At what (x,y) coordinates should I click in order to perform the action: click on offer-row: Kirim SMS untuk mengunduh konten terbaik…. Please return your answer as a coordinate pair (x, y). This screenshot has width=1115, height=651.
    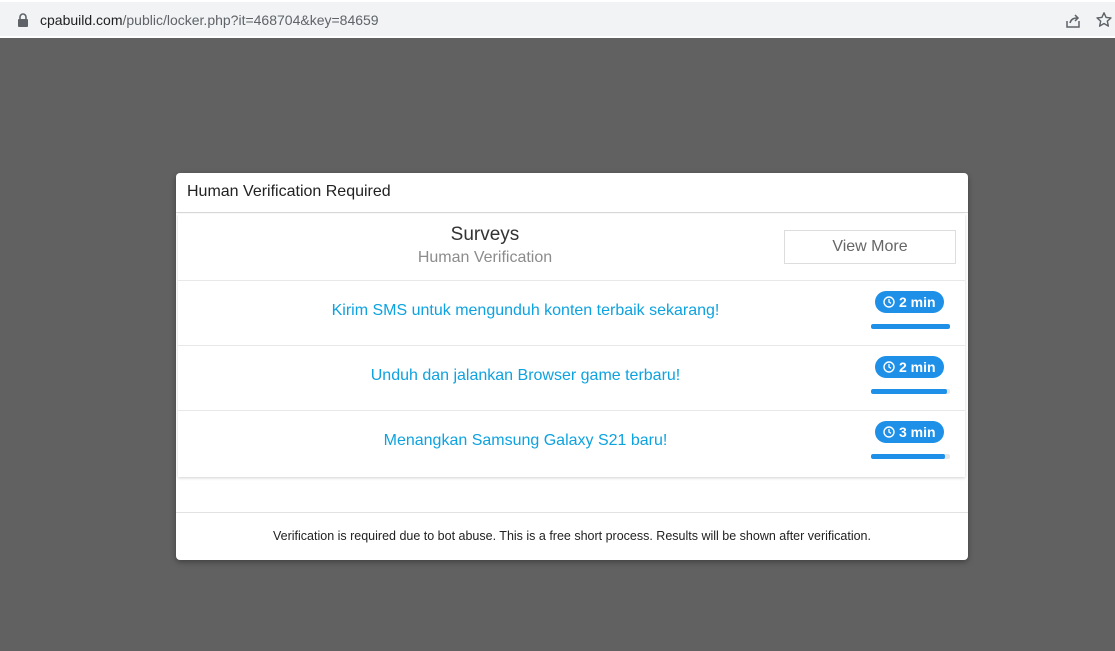
    Looking at the image, I should click on (571, 313).